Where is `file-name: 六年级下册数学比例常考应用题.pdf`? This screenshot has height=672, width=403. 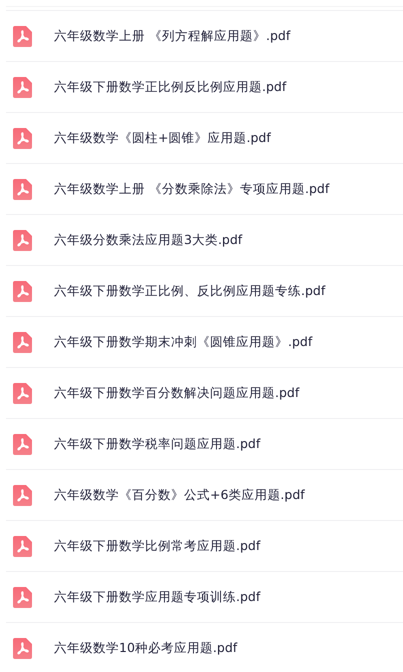
file-name: 六年级下册数学比例常考应用题.pdf is located at coordinates (157, 546).